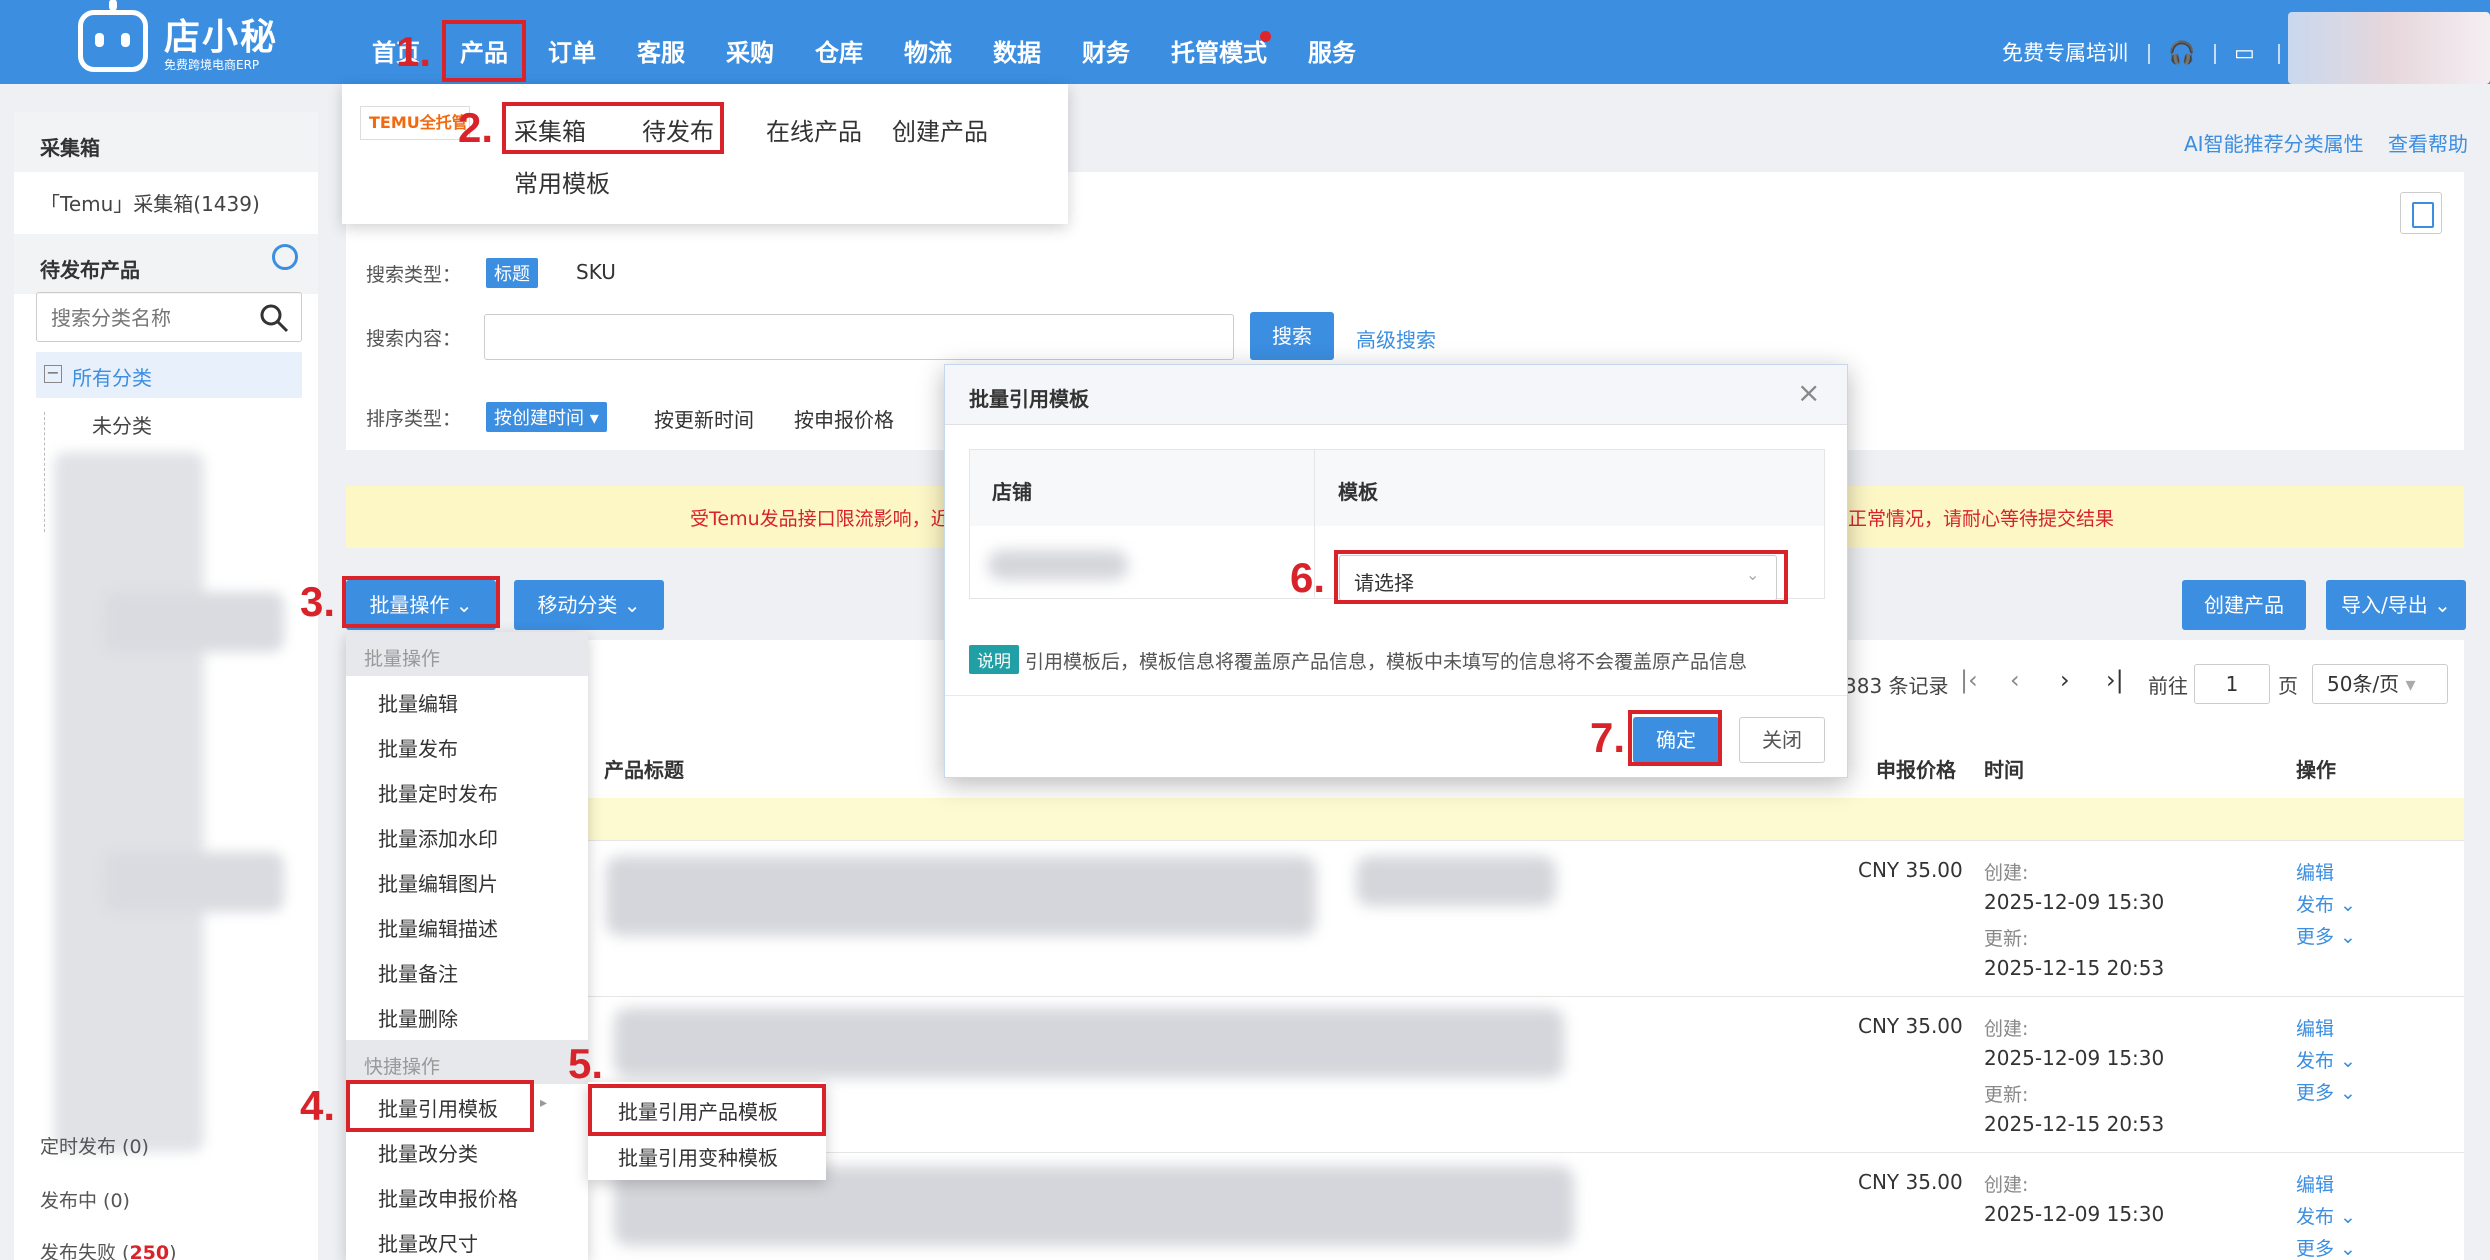  I want to click on import-export-button: 导入/导出 ⌄, so click(2396, 605).